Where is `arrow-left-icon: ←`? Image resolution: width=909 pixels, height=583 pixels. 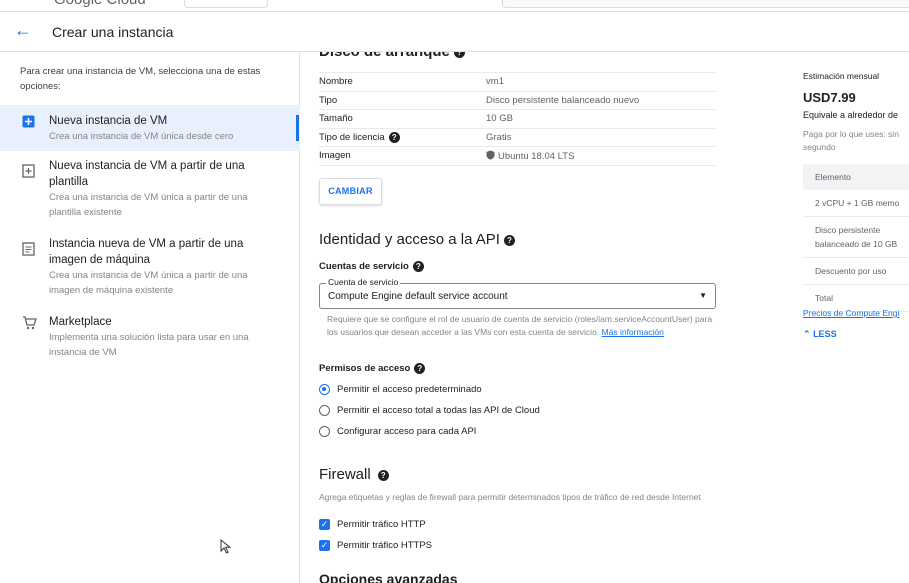 arrow-left-icon: ← is located at coordinates (23, 30).